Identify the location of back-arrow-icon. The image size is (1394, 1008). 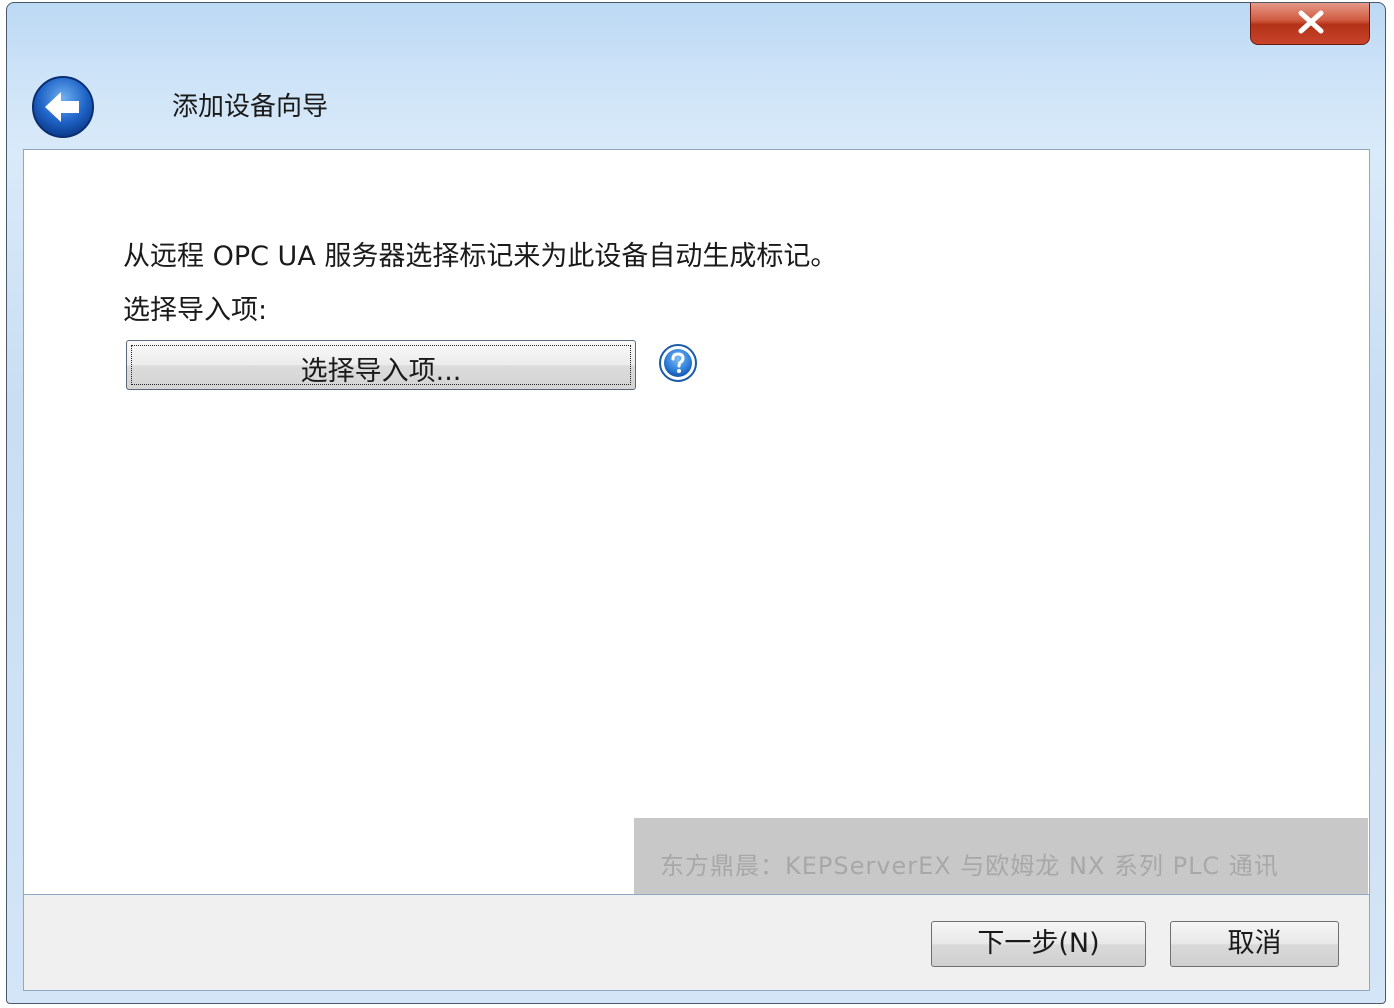
(63, 107).